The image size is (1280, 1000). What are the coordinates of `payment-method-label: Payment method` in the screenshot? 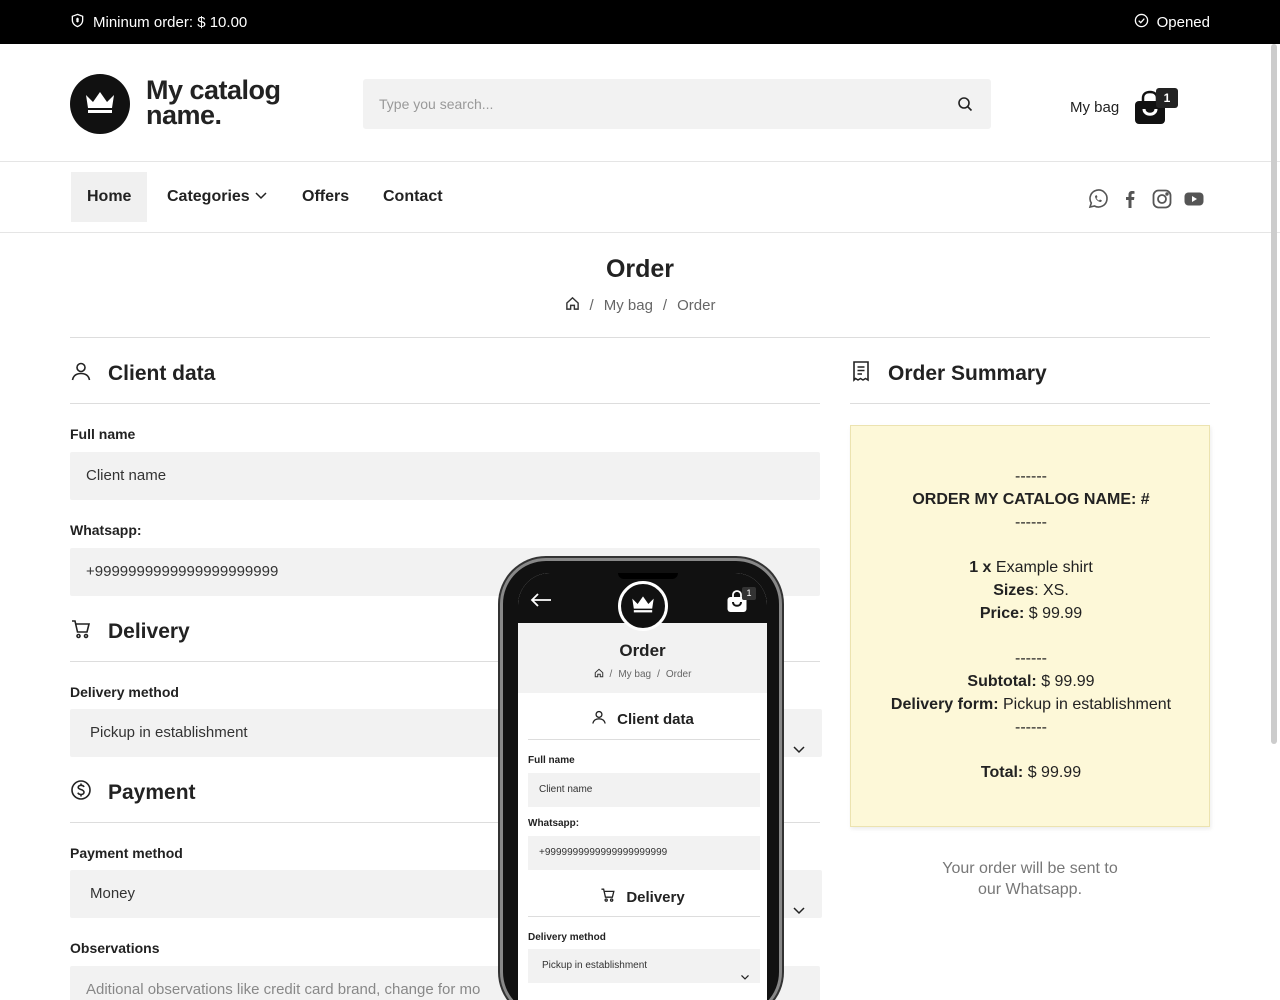 It's located at (126, 853).